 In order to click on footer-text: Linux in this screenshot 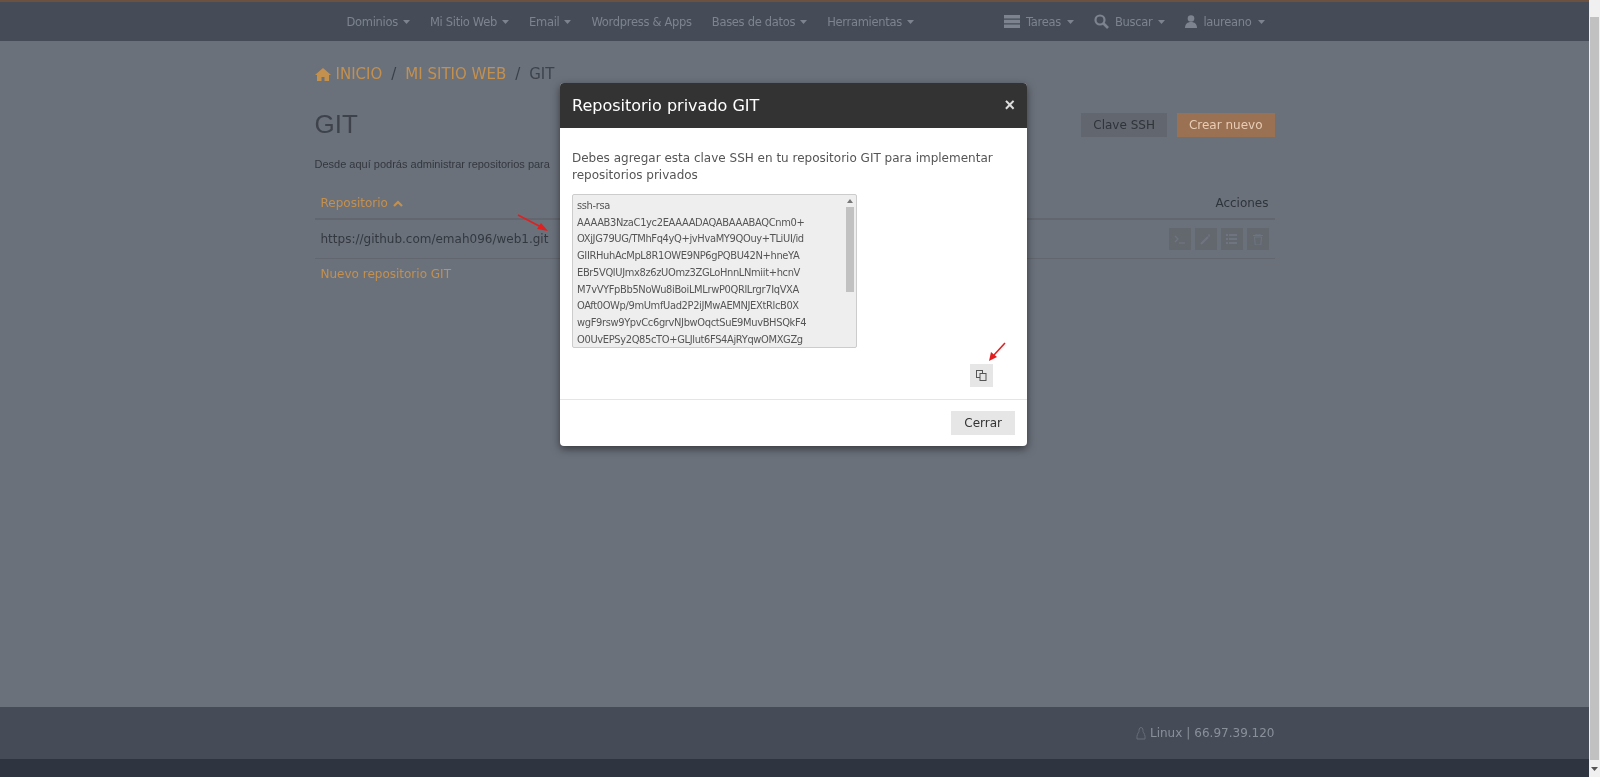, I will do `click(1166, 733)`.